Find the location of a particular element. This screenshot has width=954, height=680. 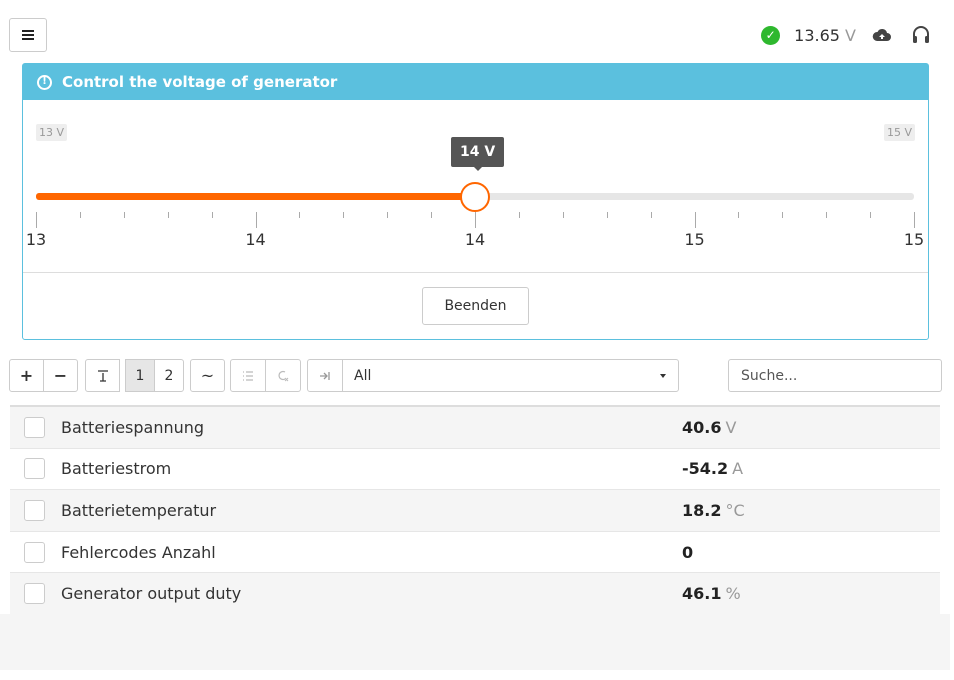

clear-icon is located at coordinates (283, 375).